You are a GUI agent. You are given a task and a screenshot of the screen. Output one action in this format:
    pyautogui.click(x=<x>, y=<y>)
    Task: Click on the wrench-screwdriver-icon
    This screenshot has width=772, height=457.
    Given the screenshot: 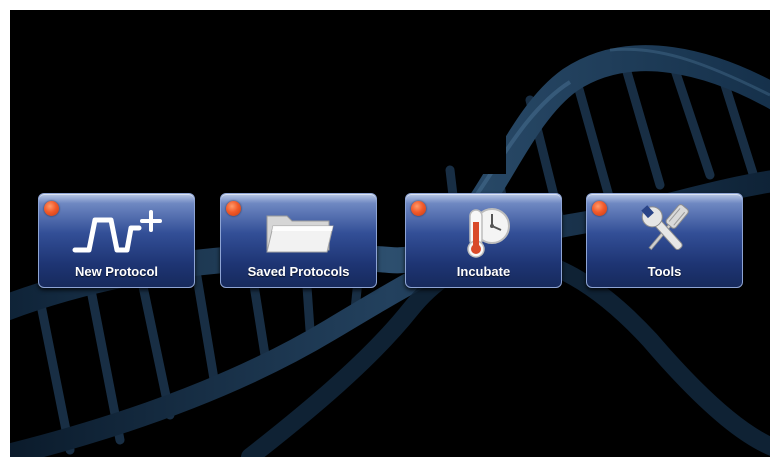 What is the action you would take?
    pyautogui.click(x=664, y=231)
    